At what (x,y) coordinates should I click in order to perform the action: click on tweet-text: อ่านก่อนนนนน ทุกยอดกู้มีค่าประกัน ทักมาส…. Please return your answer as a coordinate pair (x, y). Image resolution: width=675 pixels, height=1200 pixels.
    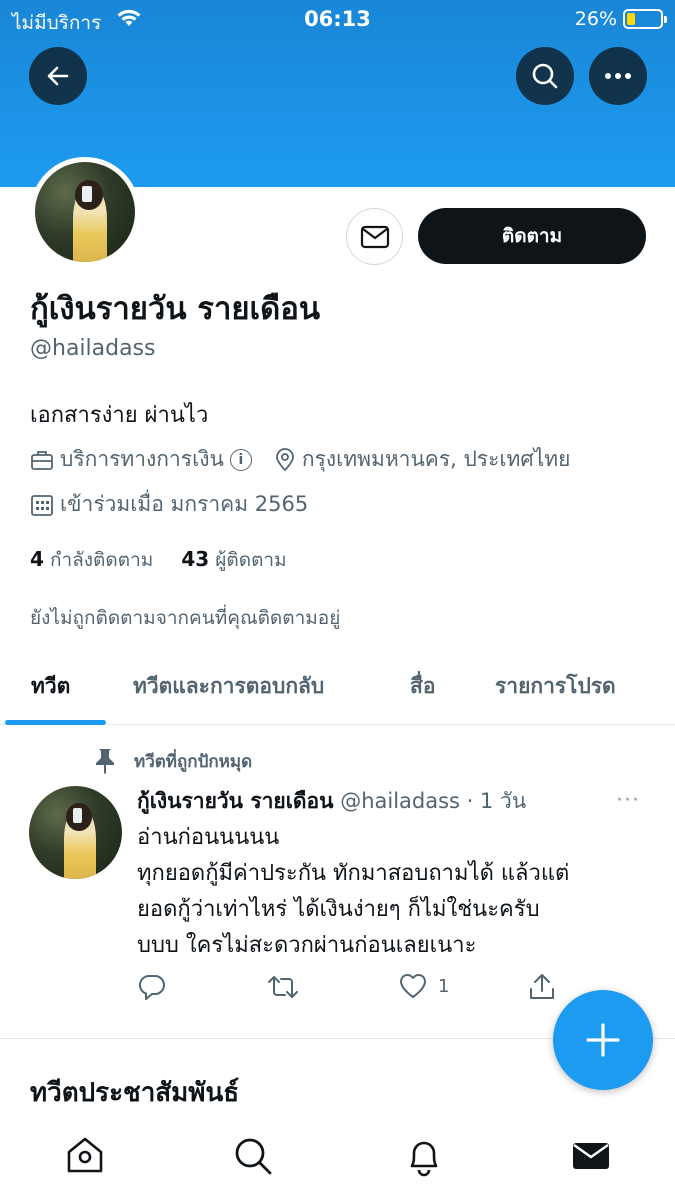
    Looking at the image, I should click on (397, 892).